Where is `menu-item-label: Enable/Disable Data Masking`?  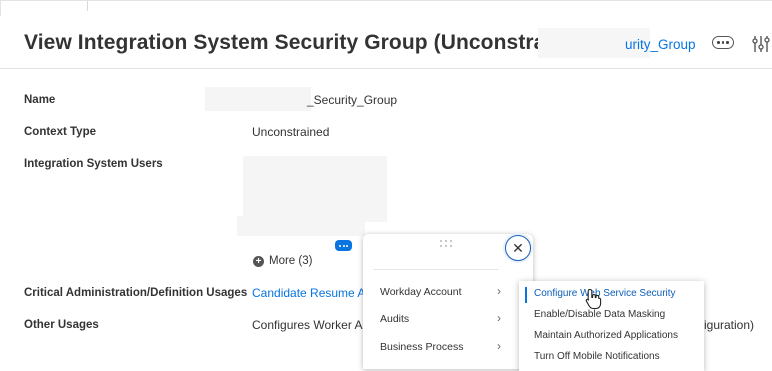
menu-item-label: Enable/Disable Data Masking is located at coordinates (600, 314).